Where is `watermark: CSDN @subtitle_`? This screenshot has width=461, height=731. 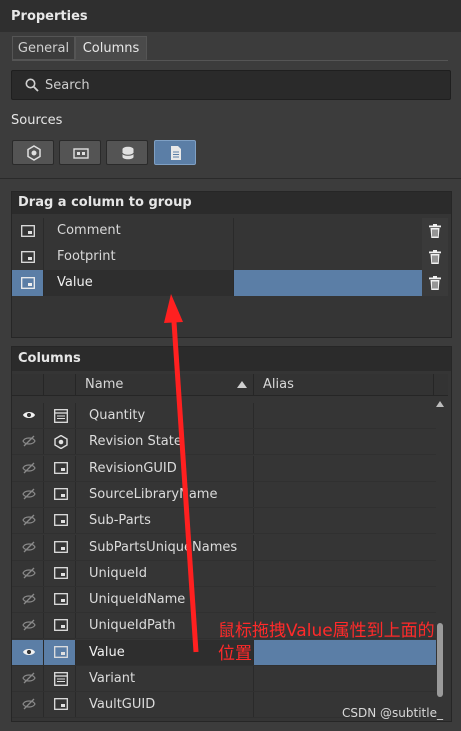
watermark: CSDN @subtitle_ is located at coordinates (392, 713).